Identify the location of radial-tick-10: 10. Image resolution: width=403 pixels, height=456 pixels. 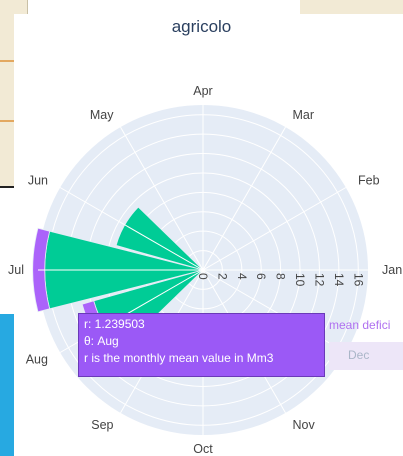
(300, 280).